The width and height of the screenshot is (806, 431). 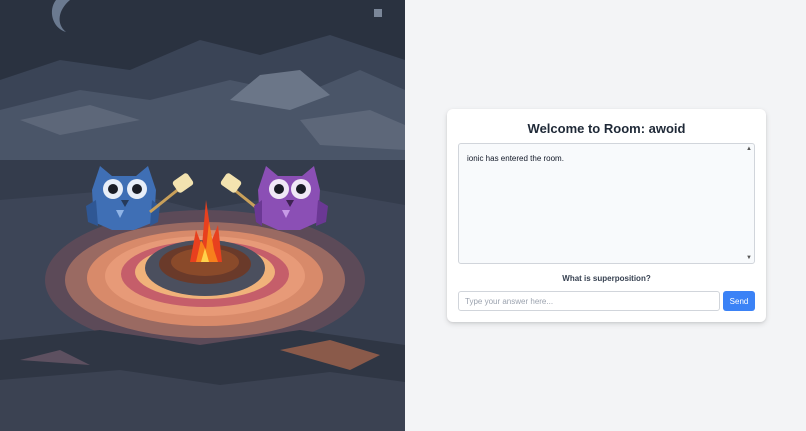 What do you see at coordinates (749, 258) in the screenshot?
I see `scroll-down-icon: ▼` at bounding box center [749, 258].